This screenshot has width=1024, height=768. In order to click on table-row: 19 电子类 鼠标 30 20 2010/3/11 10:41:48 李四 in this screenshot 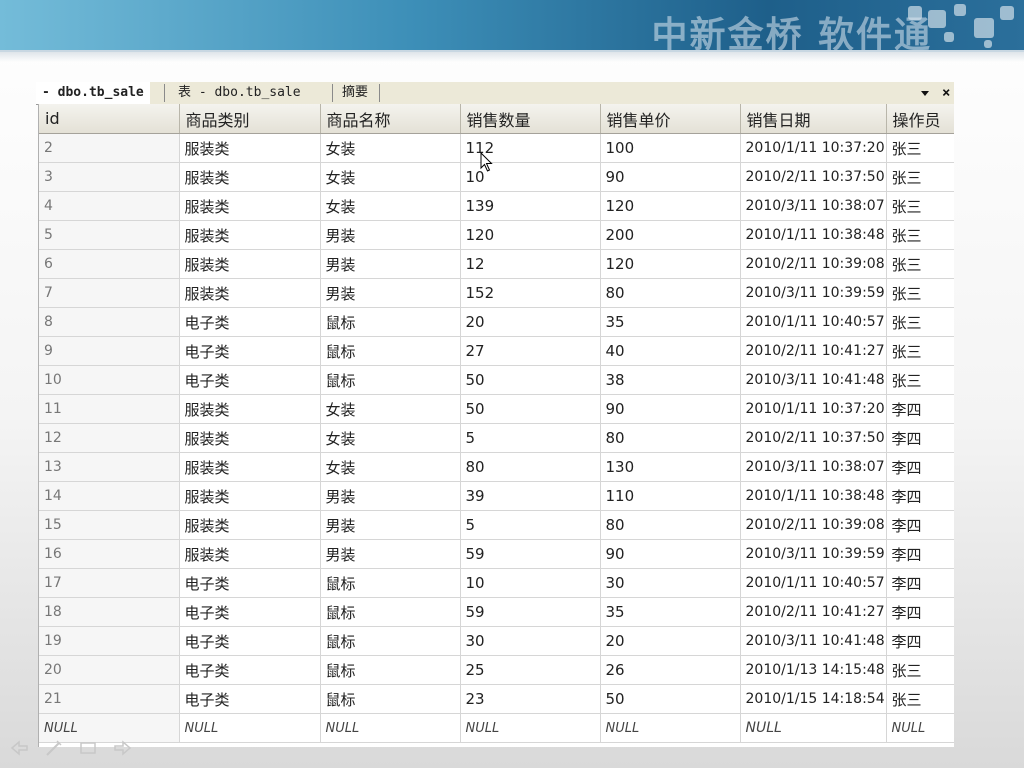, I will do `click(496, 641)`.